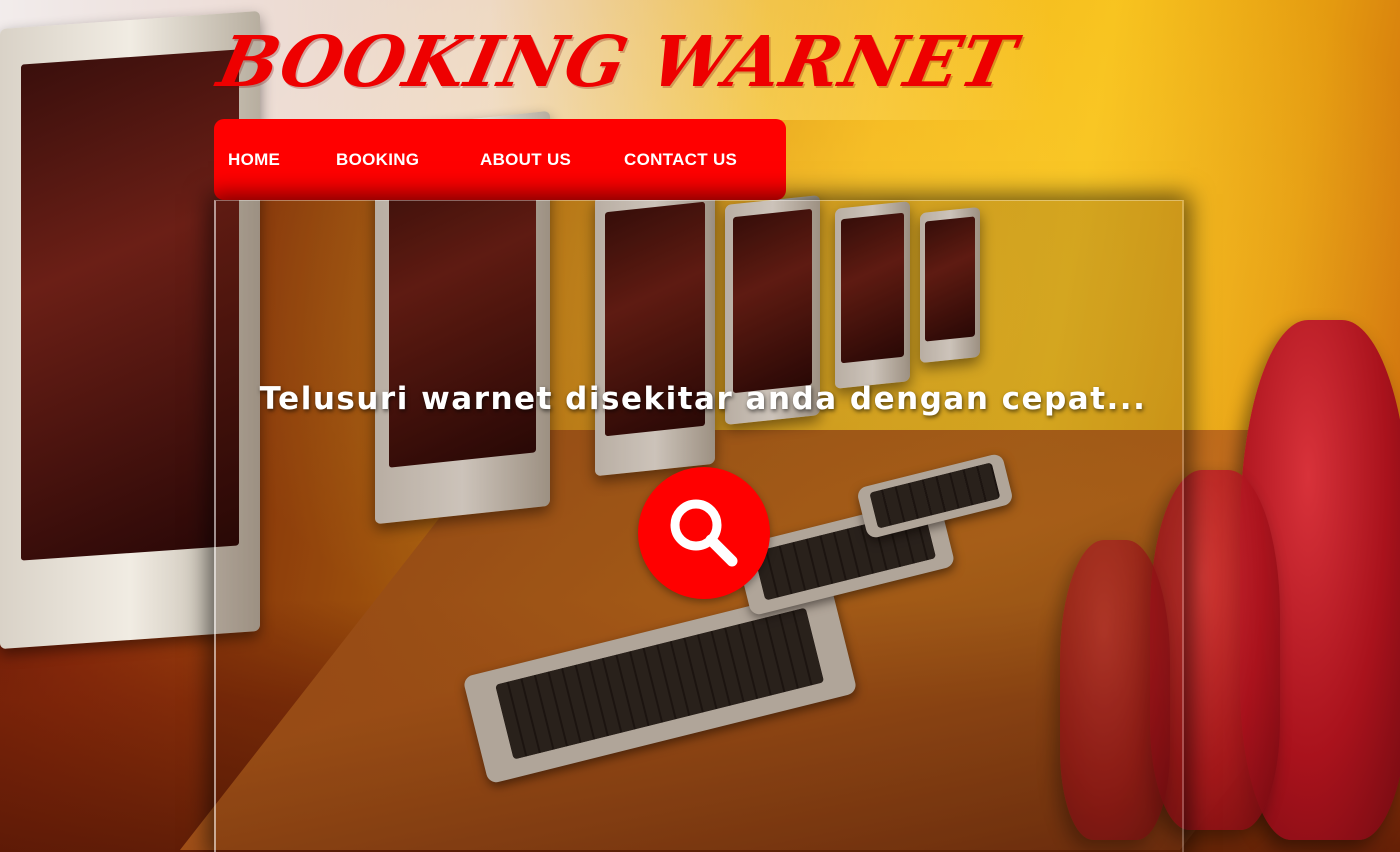 This screenshot has height=852, width=1400. Describe the element at coordinates (525, 160) in the screenshot. I see `nav-about-us-link: ABOUT US` at that location.